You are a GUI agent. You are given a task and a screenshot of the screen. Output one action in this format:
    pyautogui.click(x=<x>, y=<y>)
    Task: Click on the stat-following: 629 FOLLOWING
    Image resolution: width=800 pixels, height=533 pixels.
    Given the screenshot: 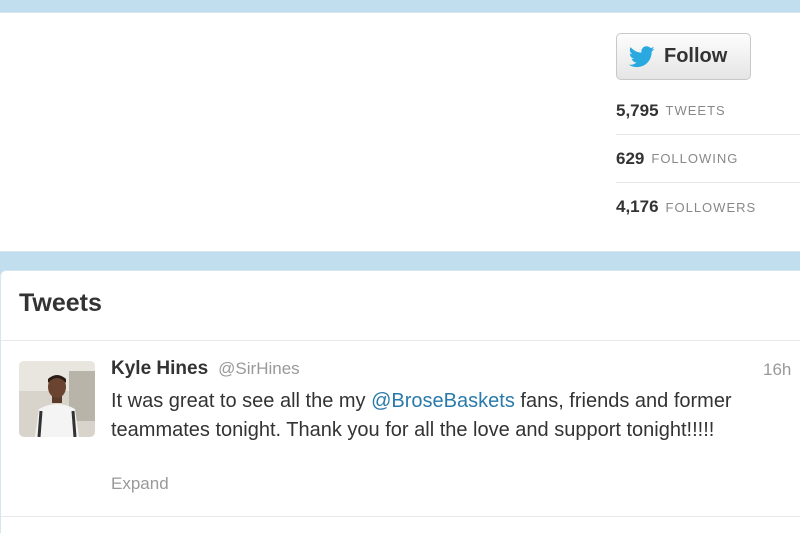 What is the action you would take?
    pyautogui.click(x=708, y=159)
    